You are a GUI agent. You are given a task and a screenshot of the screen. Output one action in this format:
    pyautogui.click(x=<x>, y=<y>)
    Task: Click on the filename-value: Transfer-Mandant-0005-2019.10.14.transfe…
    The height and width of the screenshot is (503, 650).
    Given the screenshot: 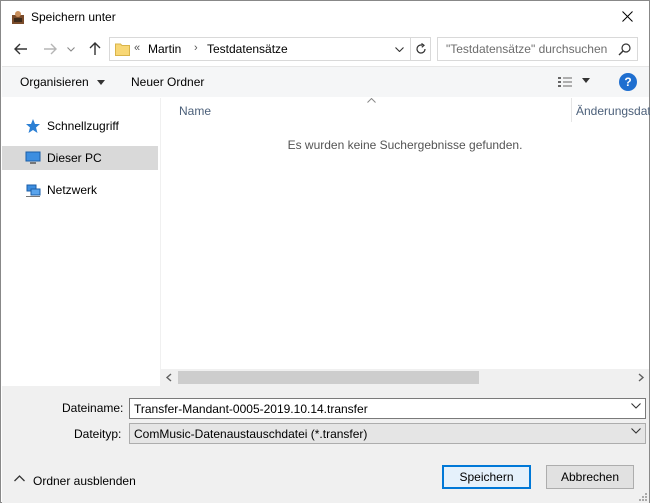 What is the action you would take?
    pyautogui.click(x=251, y=409)
    